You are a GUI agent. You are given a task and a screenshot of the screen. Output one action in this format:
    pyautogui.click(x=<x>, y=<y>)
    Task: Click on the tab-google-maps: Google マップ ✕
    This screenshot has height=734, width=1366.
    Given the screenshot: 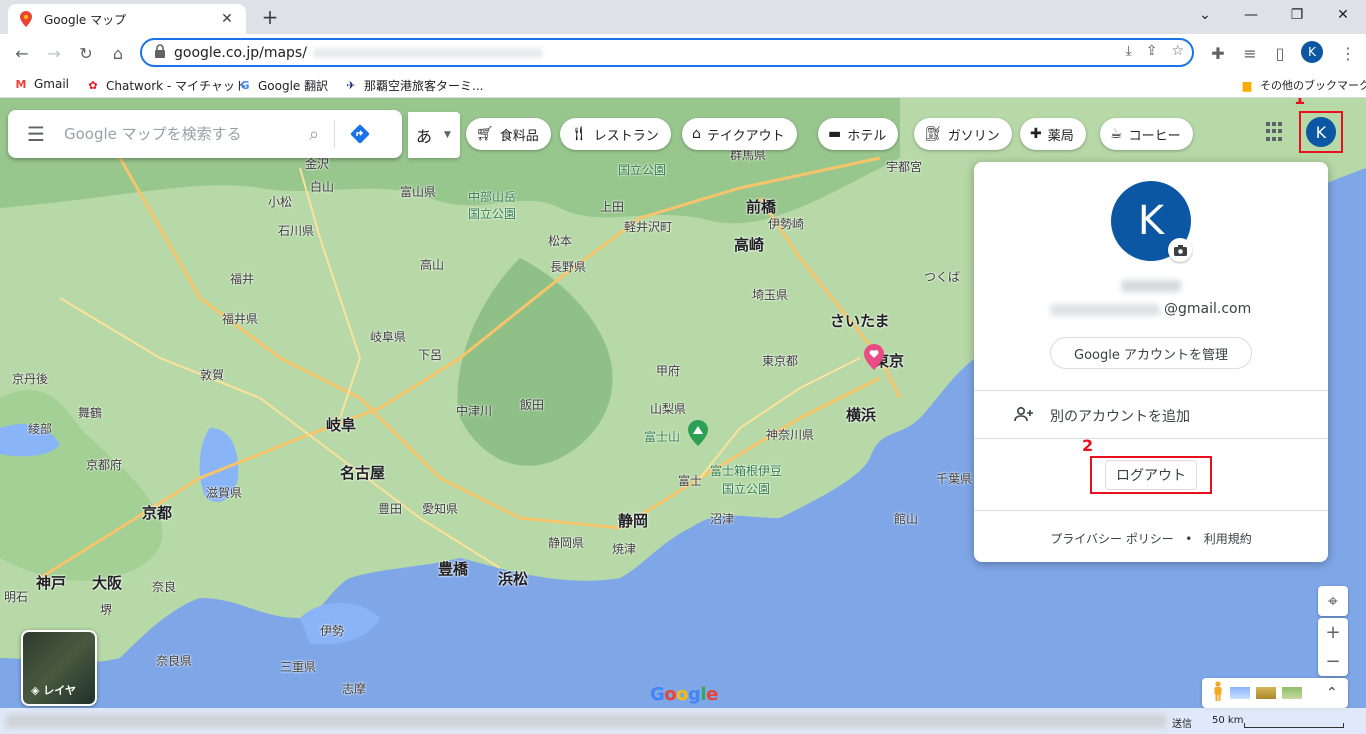 What is the action you would take?
    pyautogui.click(x=127, y=19)
    